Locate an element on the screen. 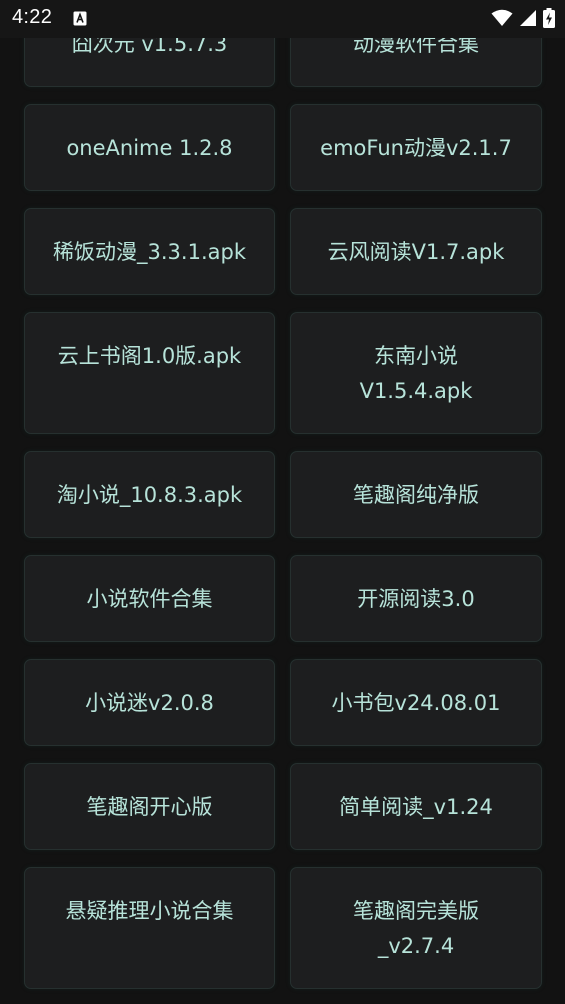 Image resolution: width=565 pixels, height=1004 pixels. app-card-label: 简单阅读_v1.24 is located at coordinates (416, 807).